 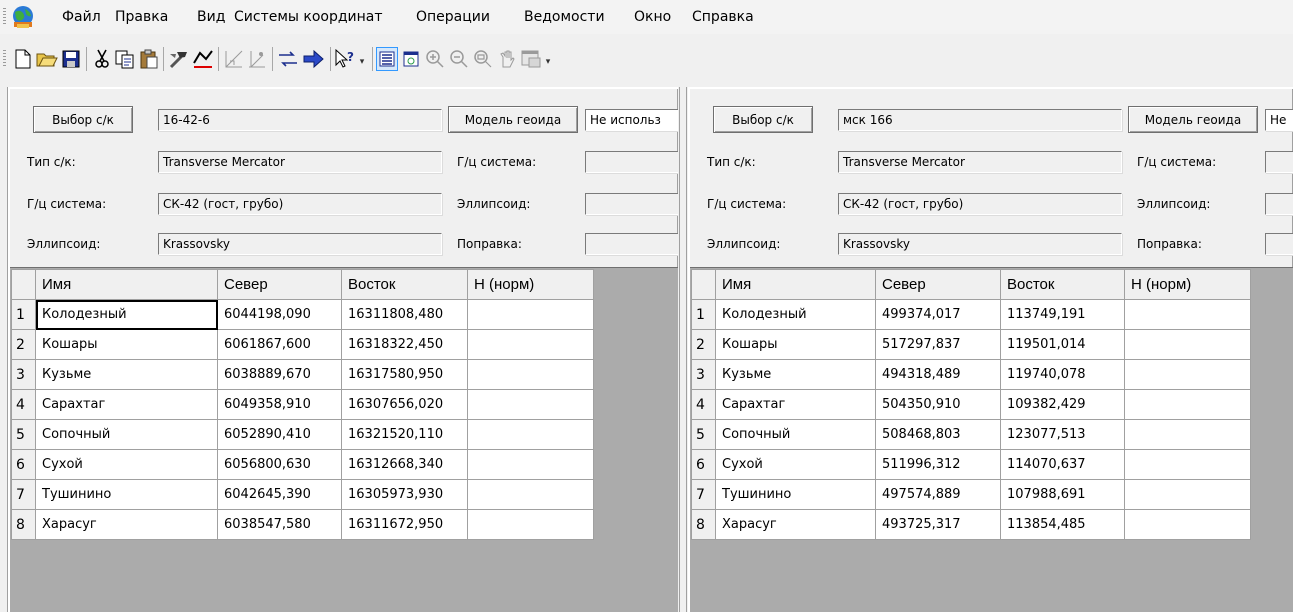 I want to click on east-cell: 113749,191, so click(x=1062, y=314).